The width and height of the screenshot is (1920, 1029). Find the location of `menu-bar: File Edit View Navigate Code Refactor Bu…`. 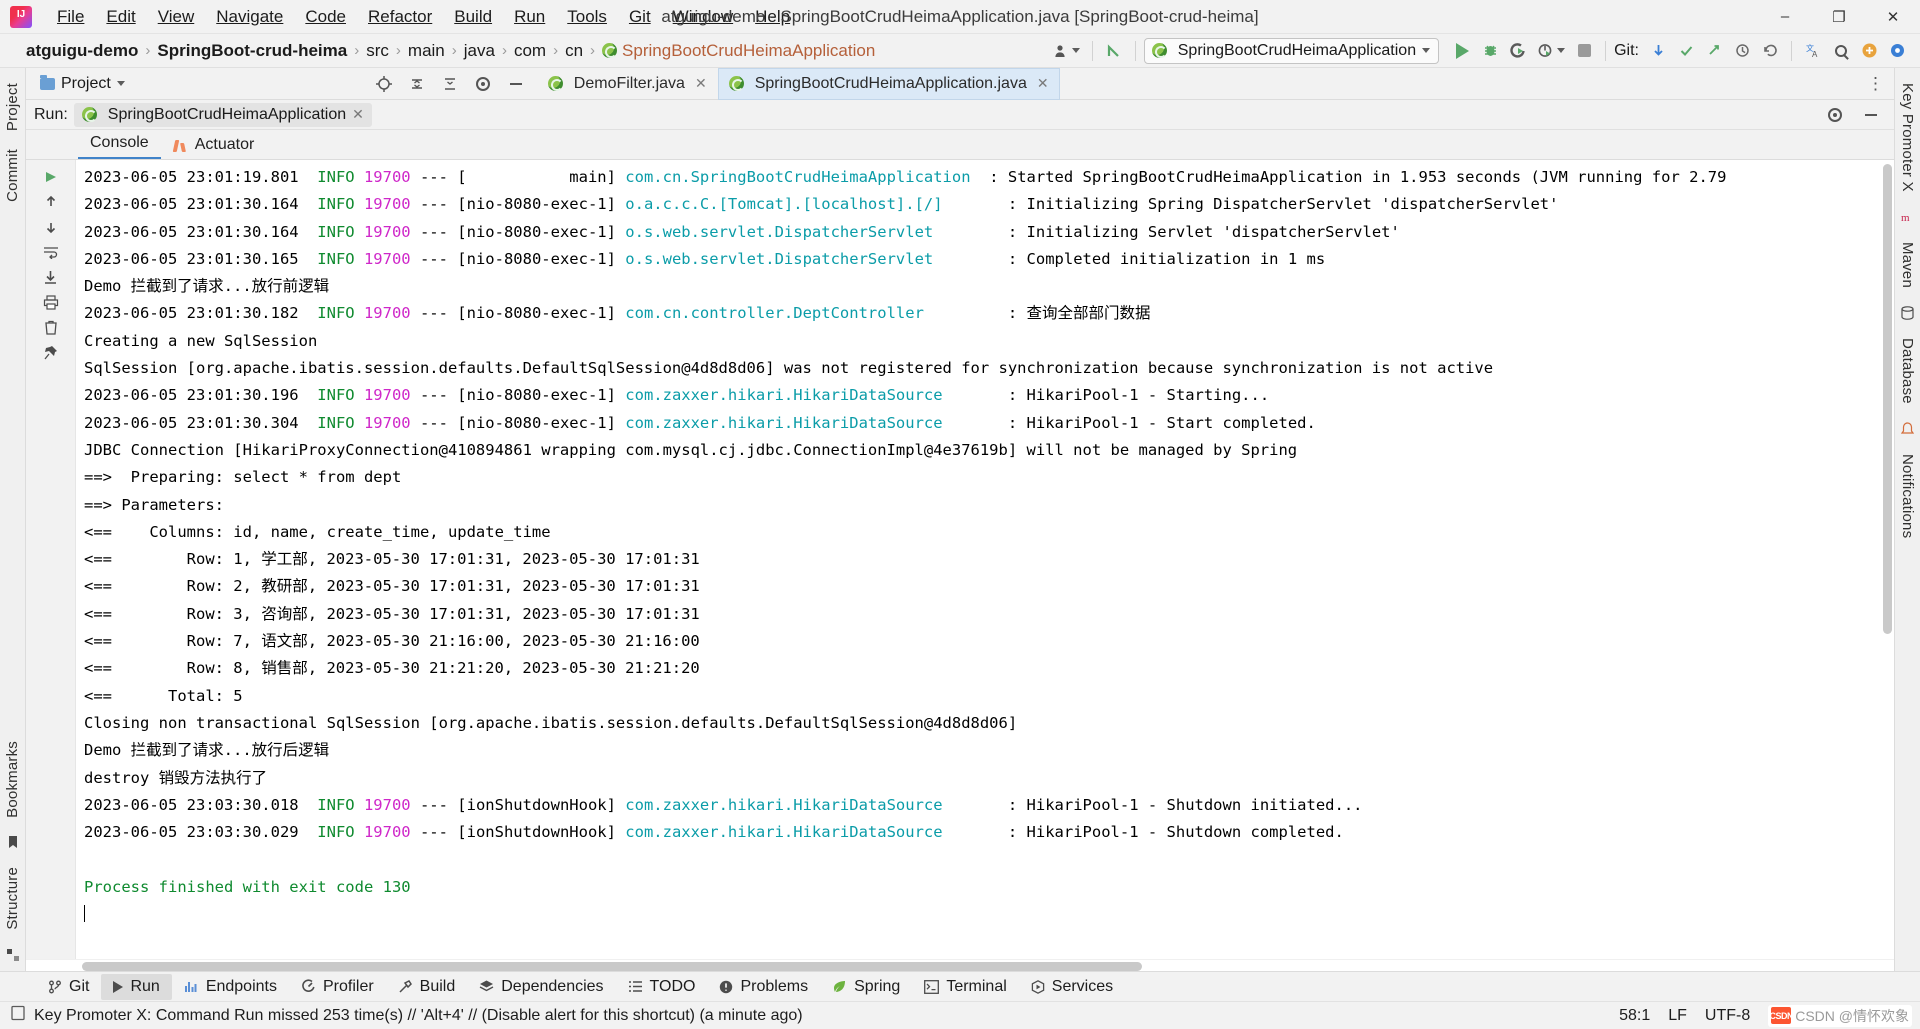

menu-bar: File Edit View Navigate Code Refactor Bu… is located at coordinates (423, 17).